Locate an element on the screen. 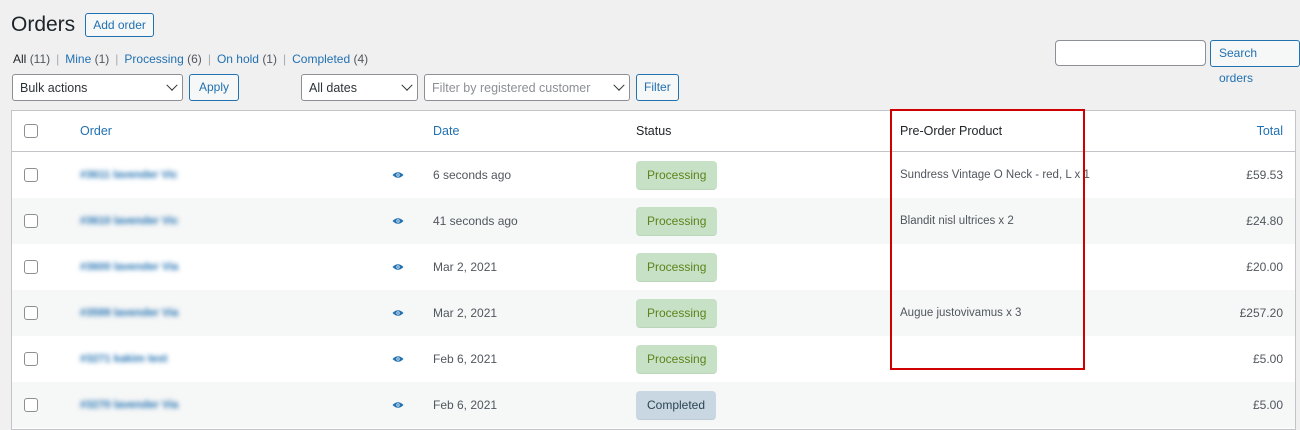  filter-button: Filter is located at coordinates (657, 87).